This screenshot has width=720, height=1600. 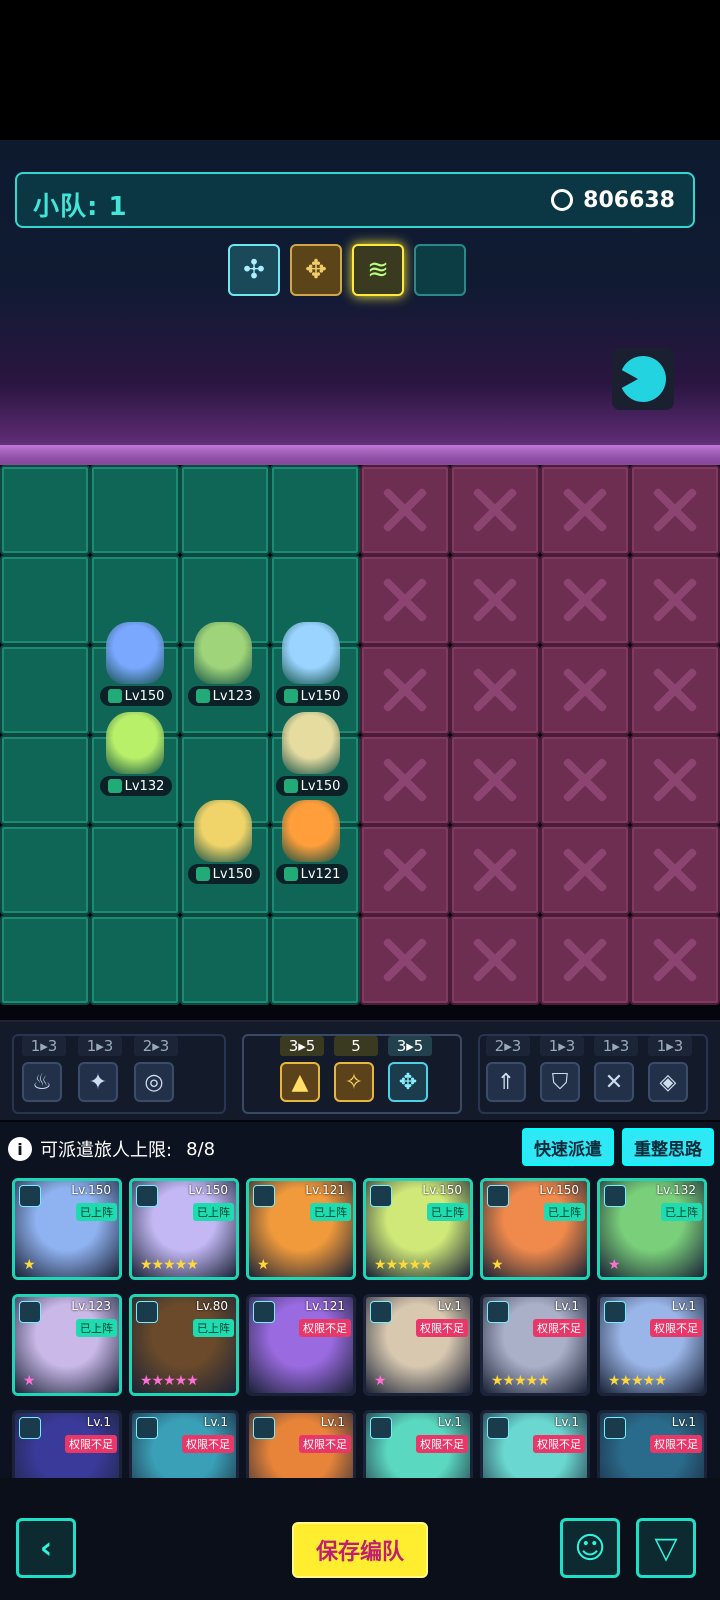 I want to click on filter-button: ▽, so click(x=666, y=1548).